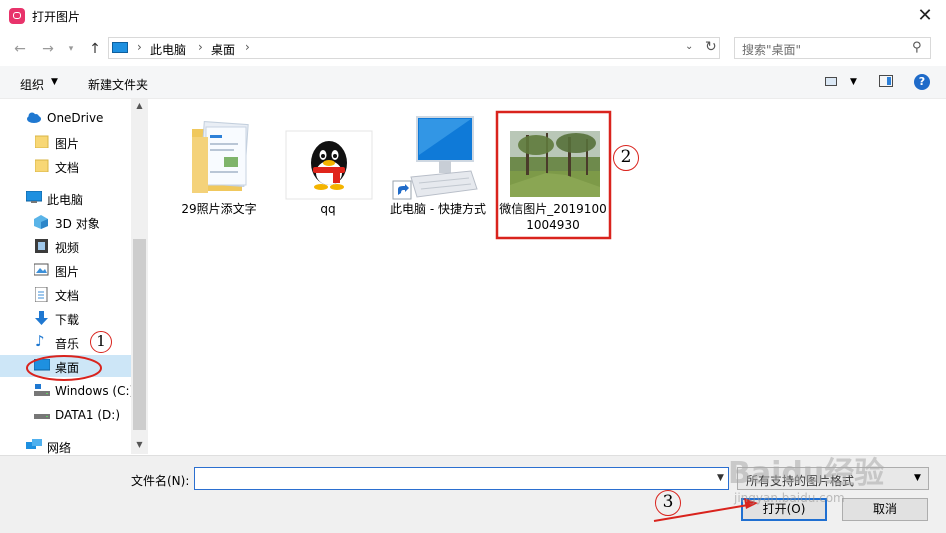  Describe the element at coordinates (553, 175) in the screenshot. I see `annotation-box-photo` at that location.